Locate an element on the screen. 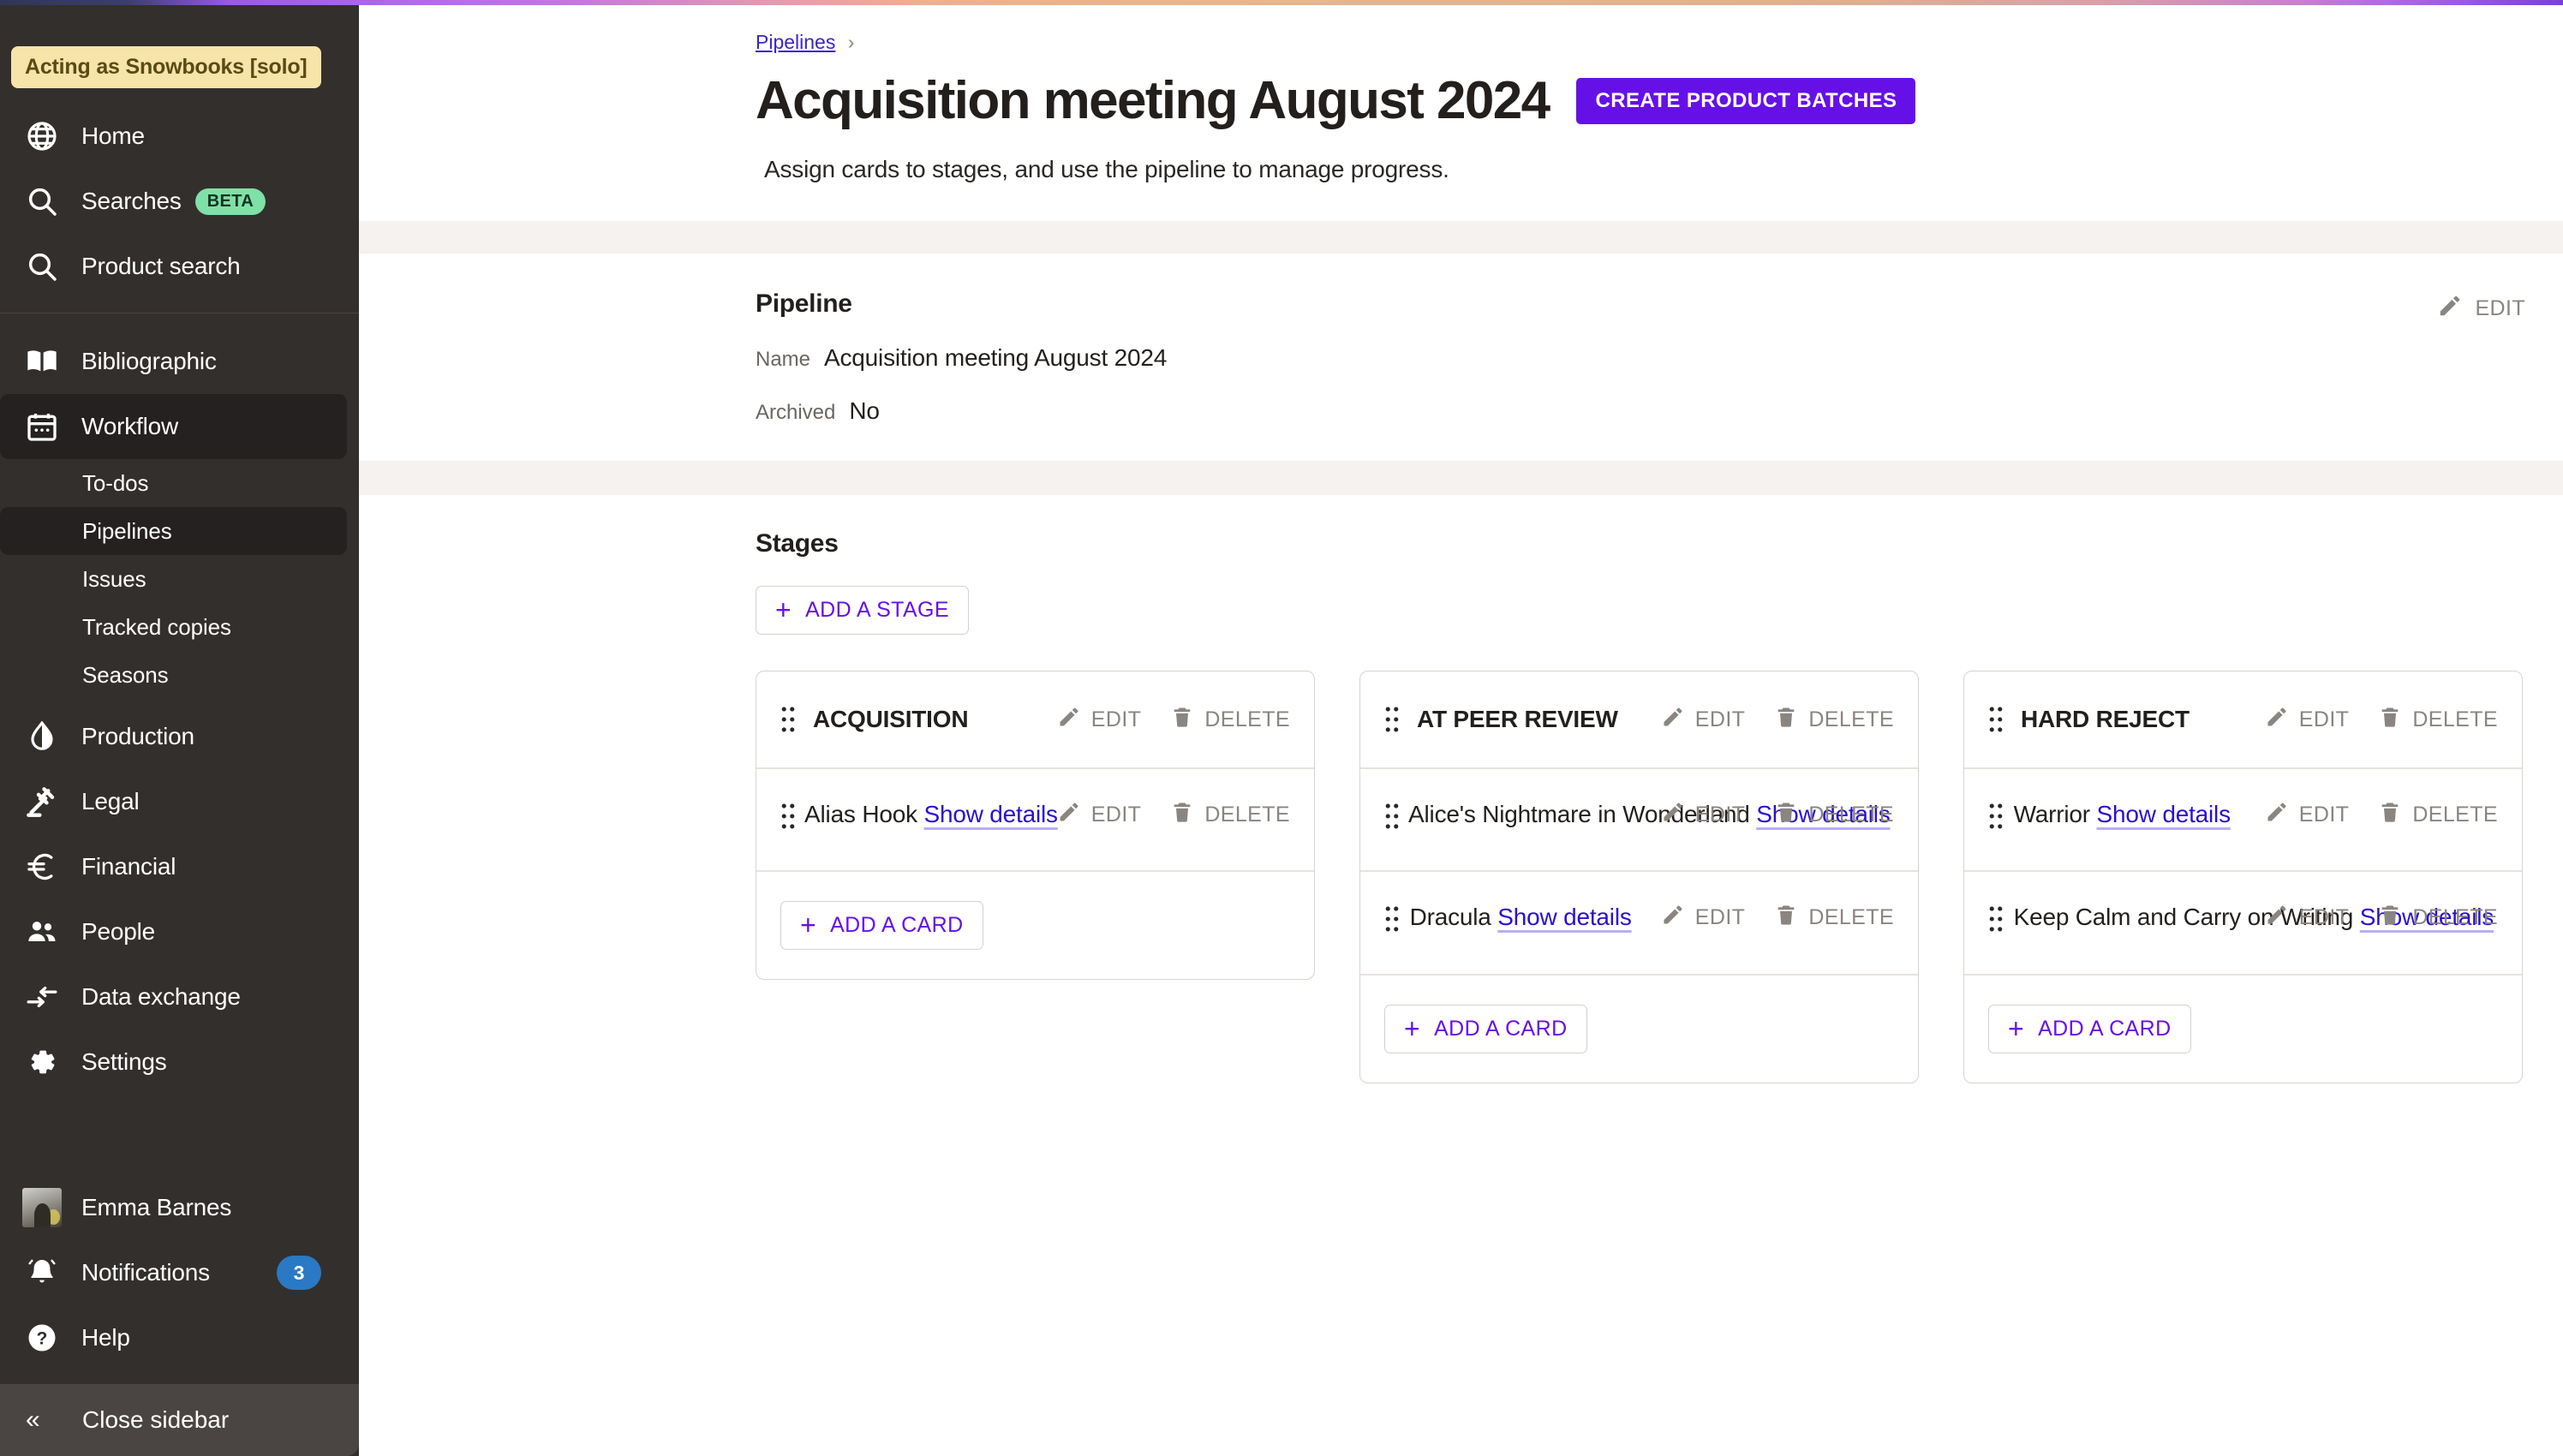  globe-icon is located at coordinates (42, 136).